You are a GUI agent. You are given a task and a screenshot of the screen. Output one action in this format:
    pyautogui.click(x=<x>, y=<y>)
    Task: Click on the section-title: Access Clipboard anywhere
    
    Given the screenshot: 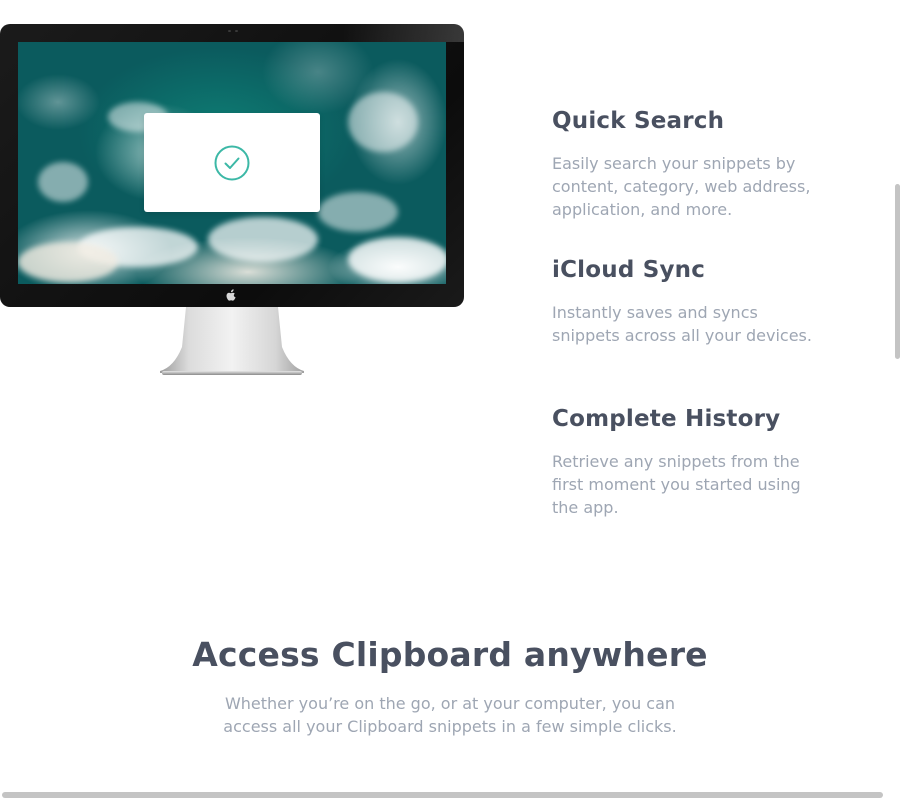 What is the action you would take?
    pyautogui.click(x=450, y=654)
    